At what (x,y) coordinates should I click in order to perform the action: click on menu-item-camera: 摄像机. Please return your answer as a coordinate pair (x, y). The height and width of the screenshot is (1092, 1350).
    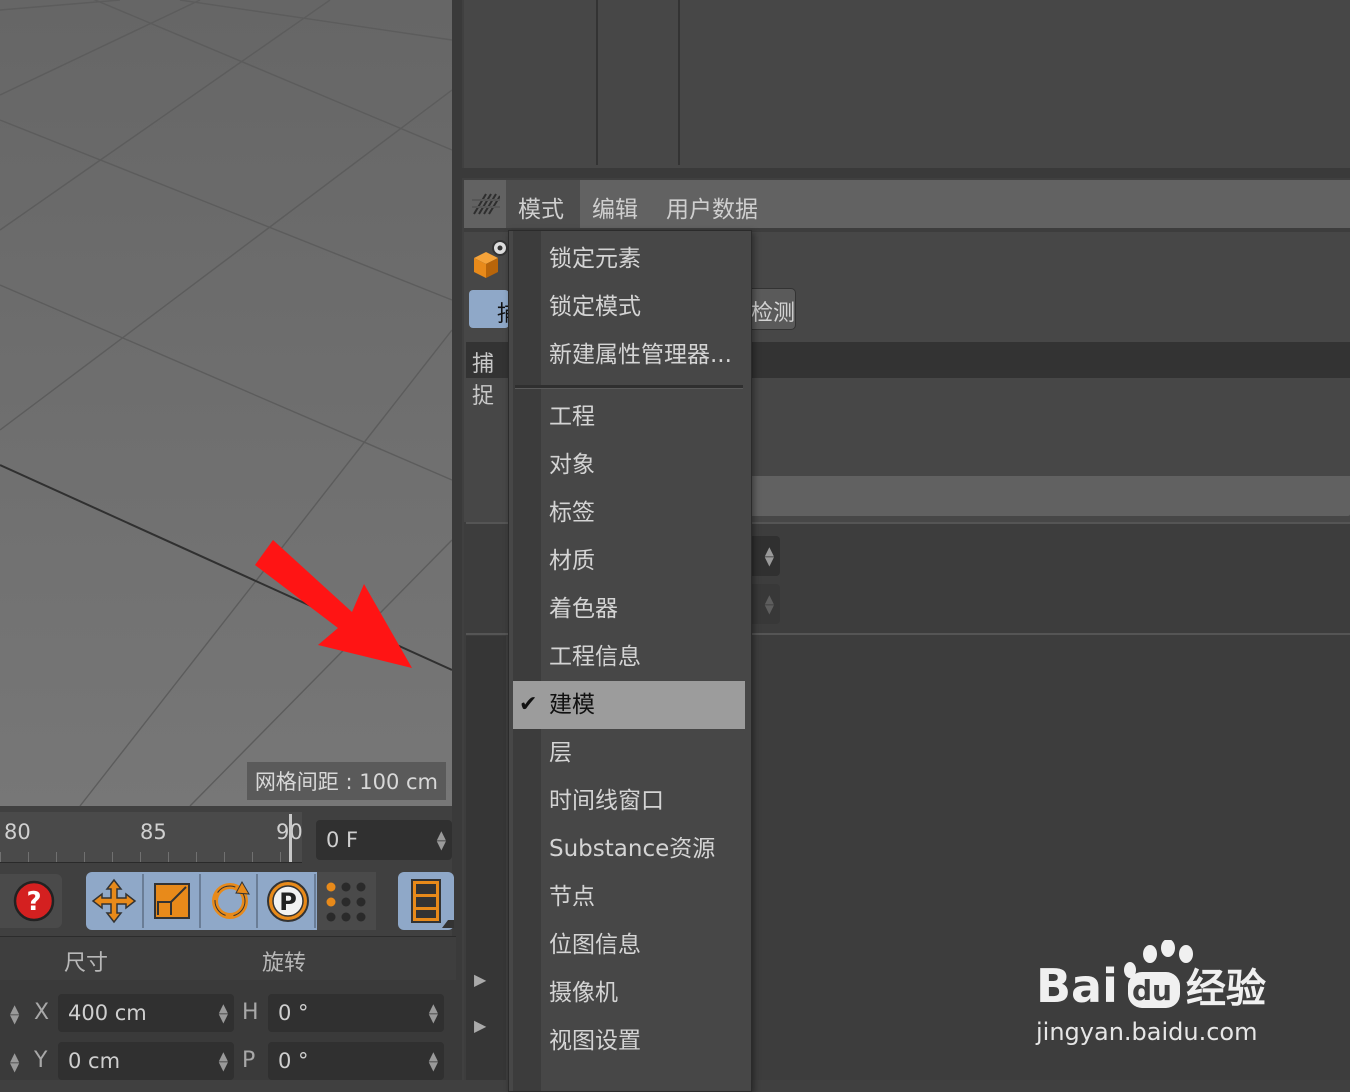
    Looking at the image, I should click on (629, 993).